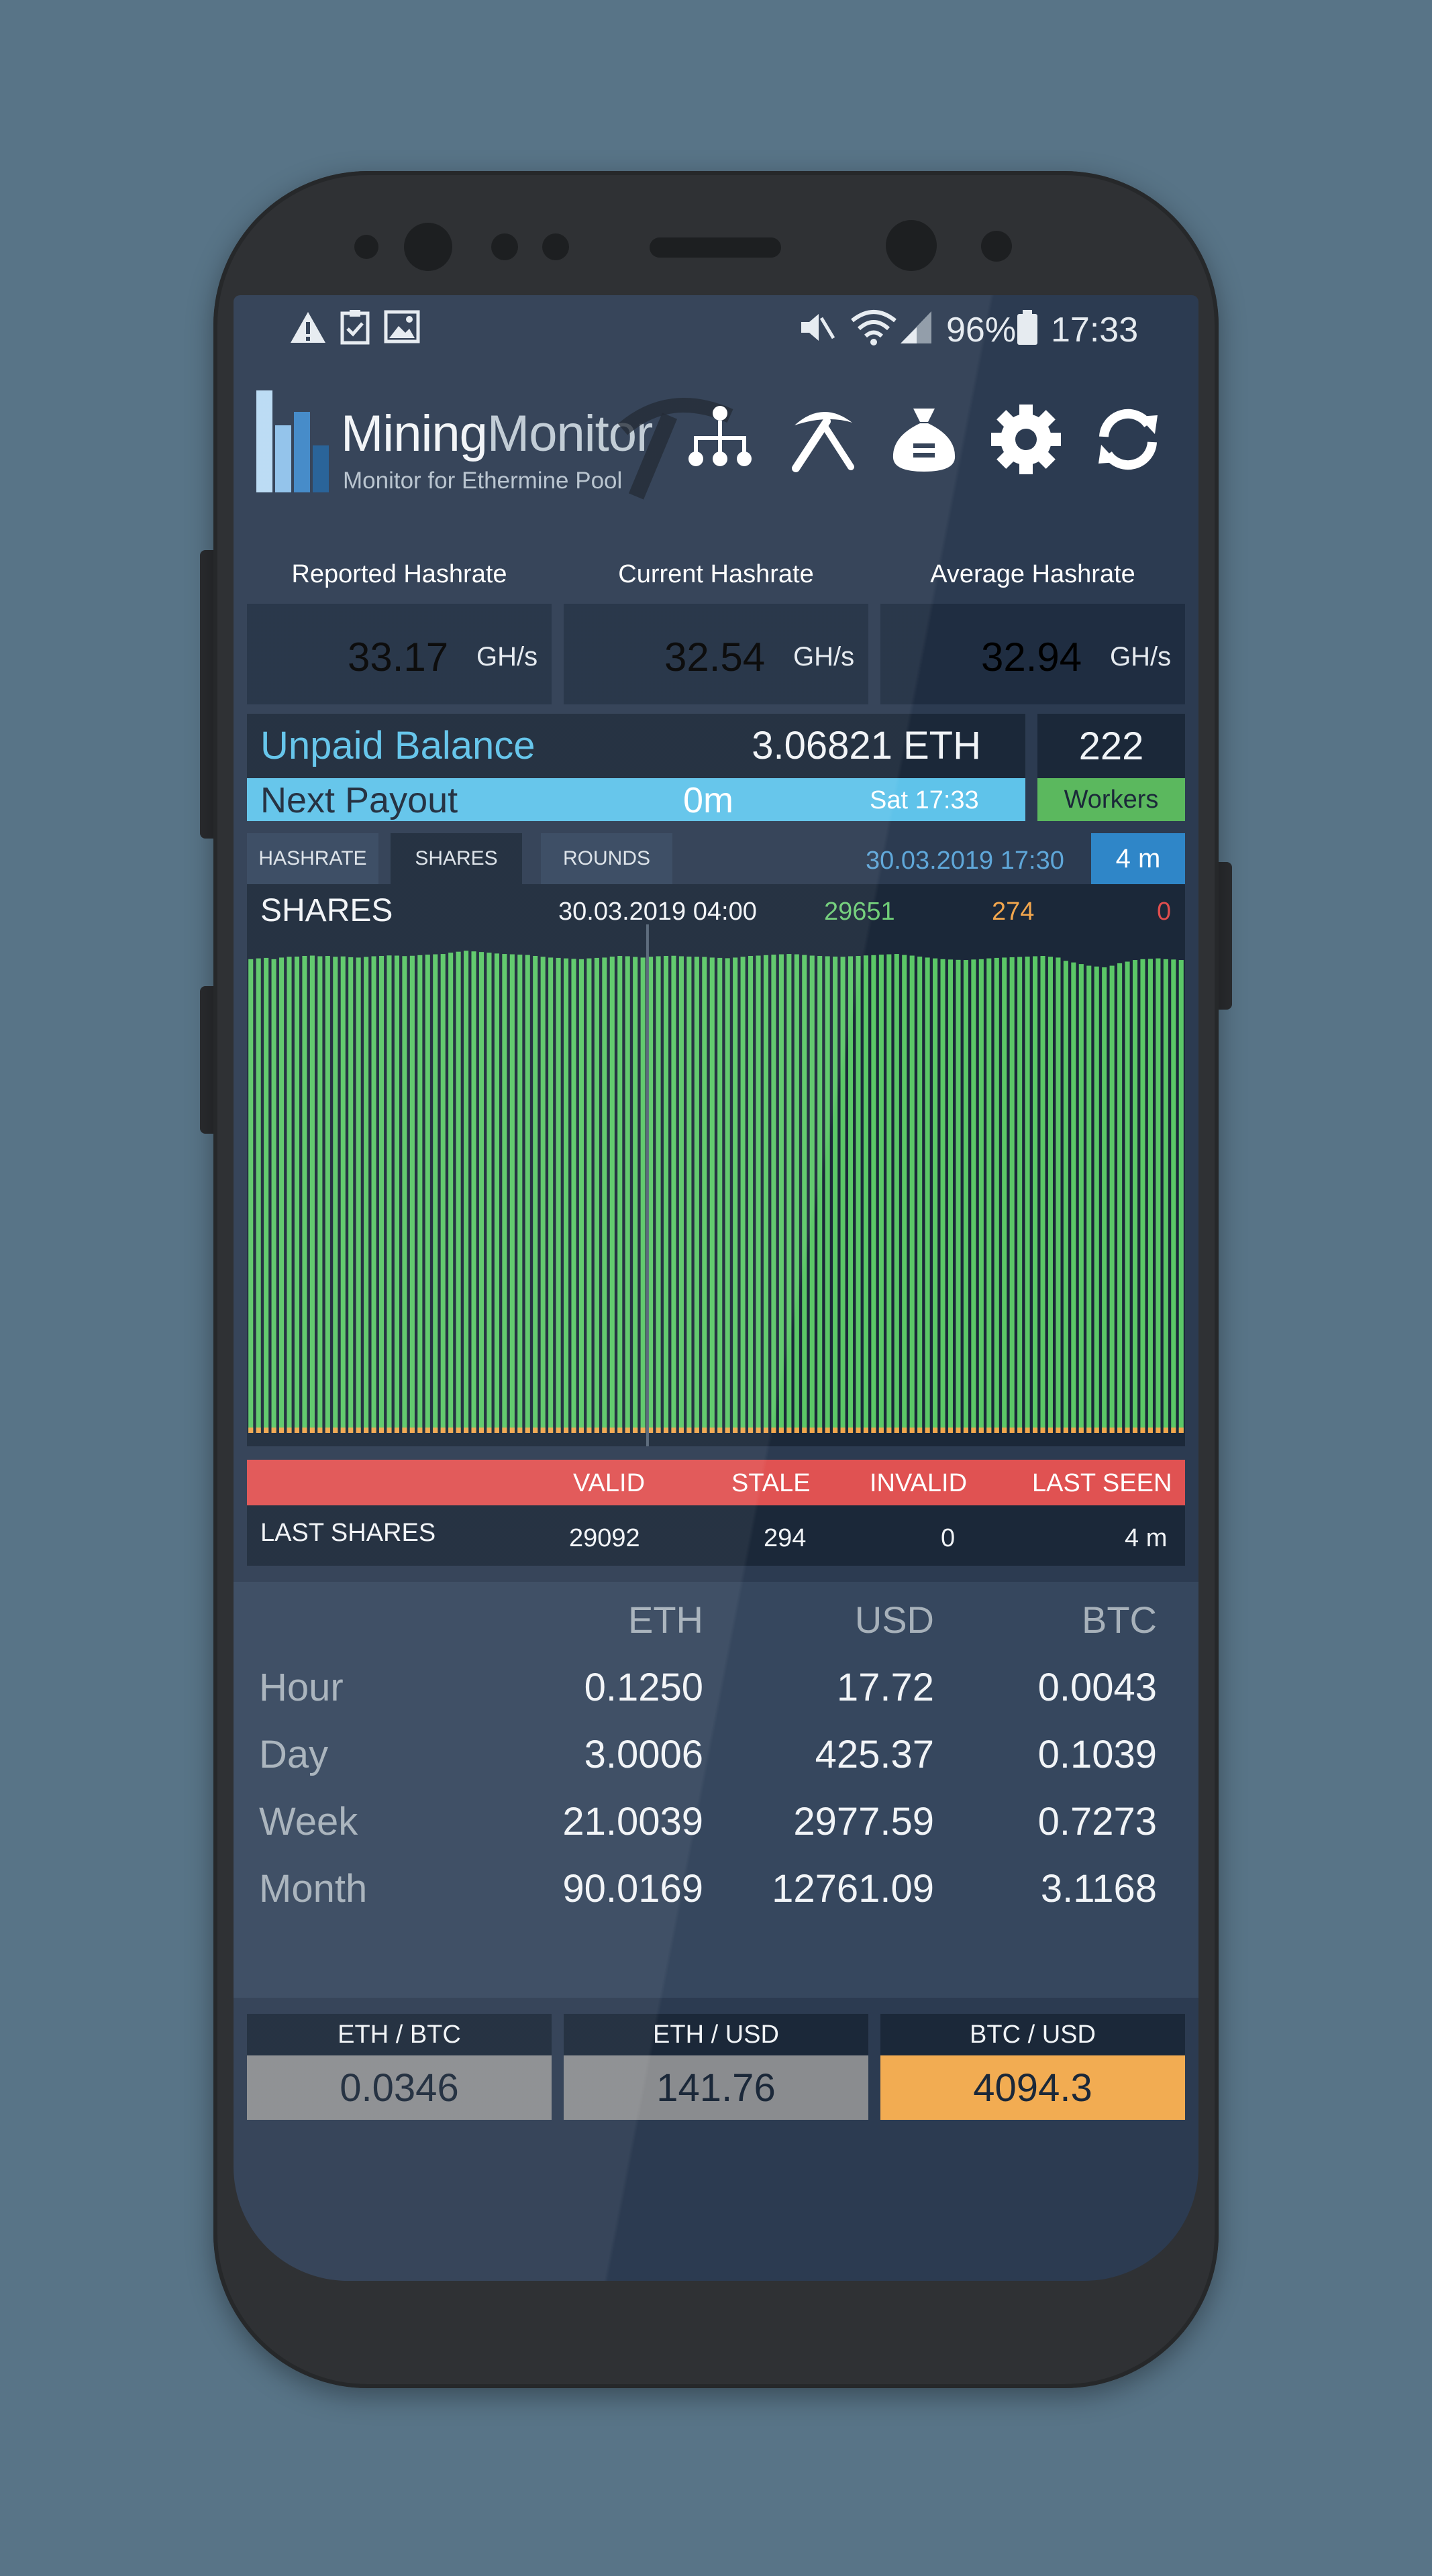  I want to click on refresh-icon, so click(1128, 439).